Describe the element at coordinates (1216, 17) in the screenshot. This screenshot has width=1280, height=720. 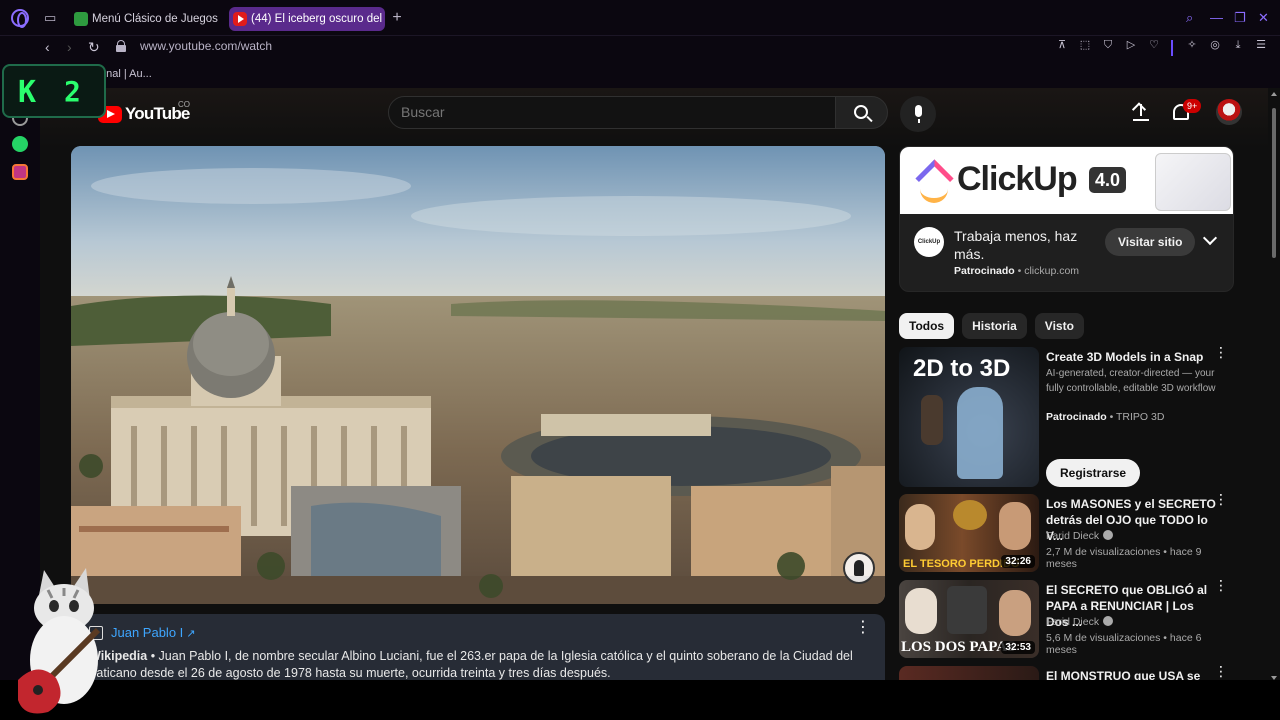
I see `minimize-icon: —` at that location.